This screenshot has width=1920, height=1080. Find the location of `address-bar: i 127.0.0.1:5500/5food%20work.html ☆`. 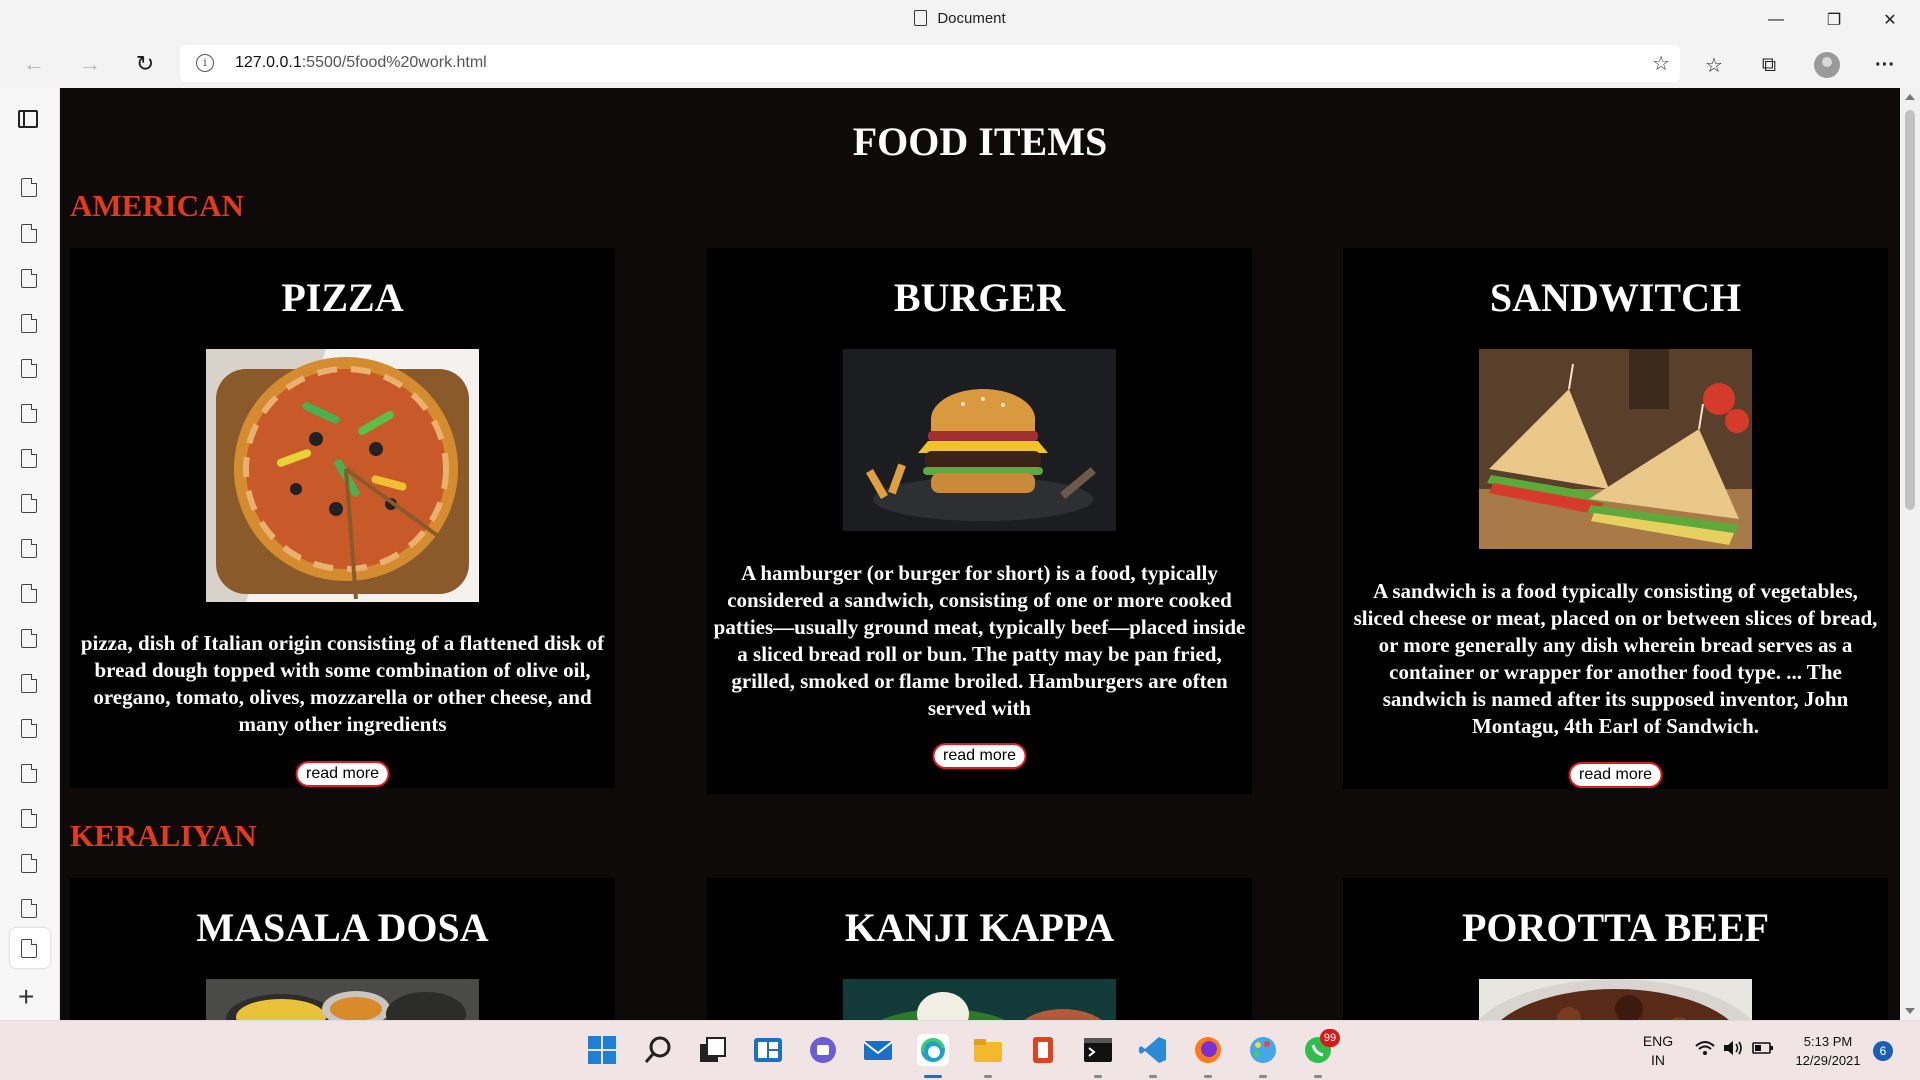

address-bar: i 127.0.0.1:5500/5food%20work.html ☆ is located at coordinates (930, 63).